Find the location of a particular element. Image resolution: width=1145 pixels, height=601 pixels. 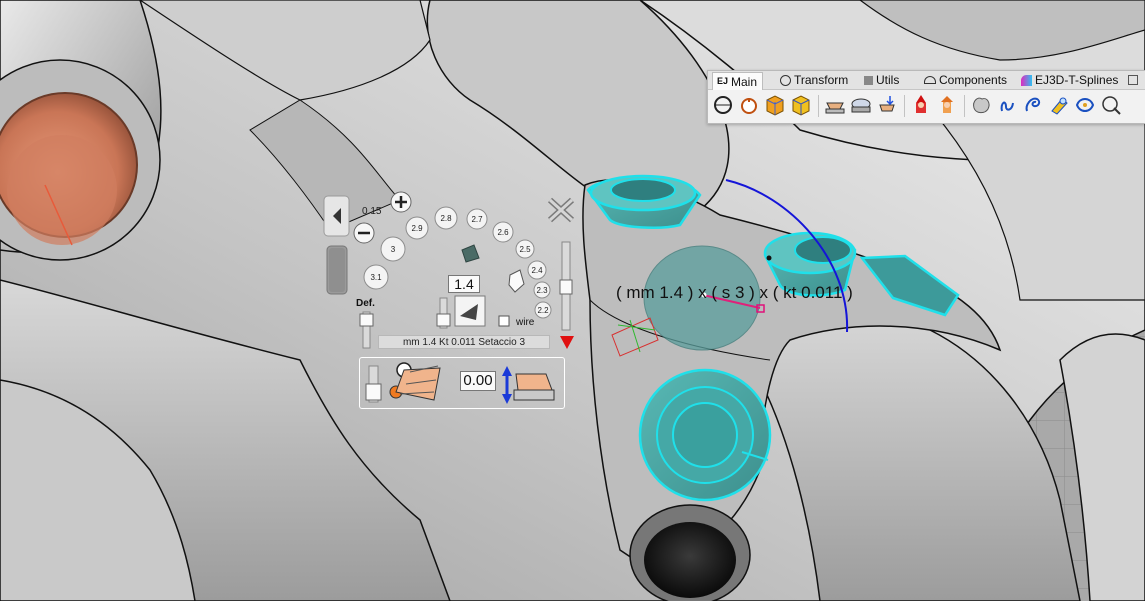

gem-size-option: 3.1 is located at coordinates (376, 277).